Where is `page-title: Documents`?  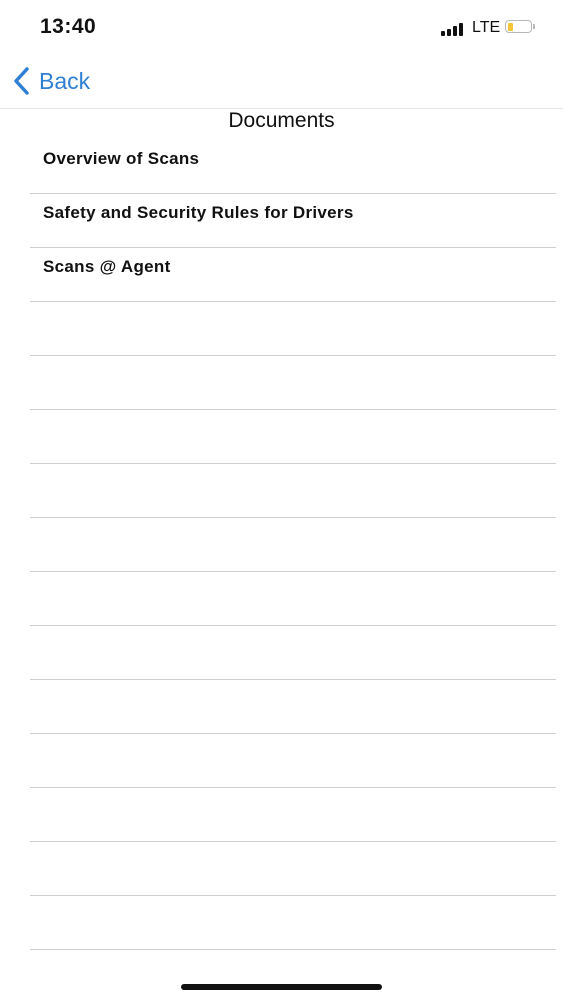 page-title: Documents is located at coordinates (281, 120).